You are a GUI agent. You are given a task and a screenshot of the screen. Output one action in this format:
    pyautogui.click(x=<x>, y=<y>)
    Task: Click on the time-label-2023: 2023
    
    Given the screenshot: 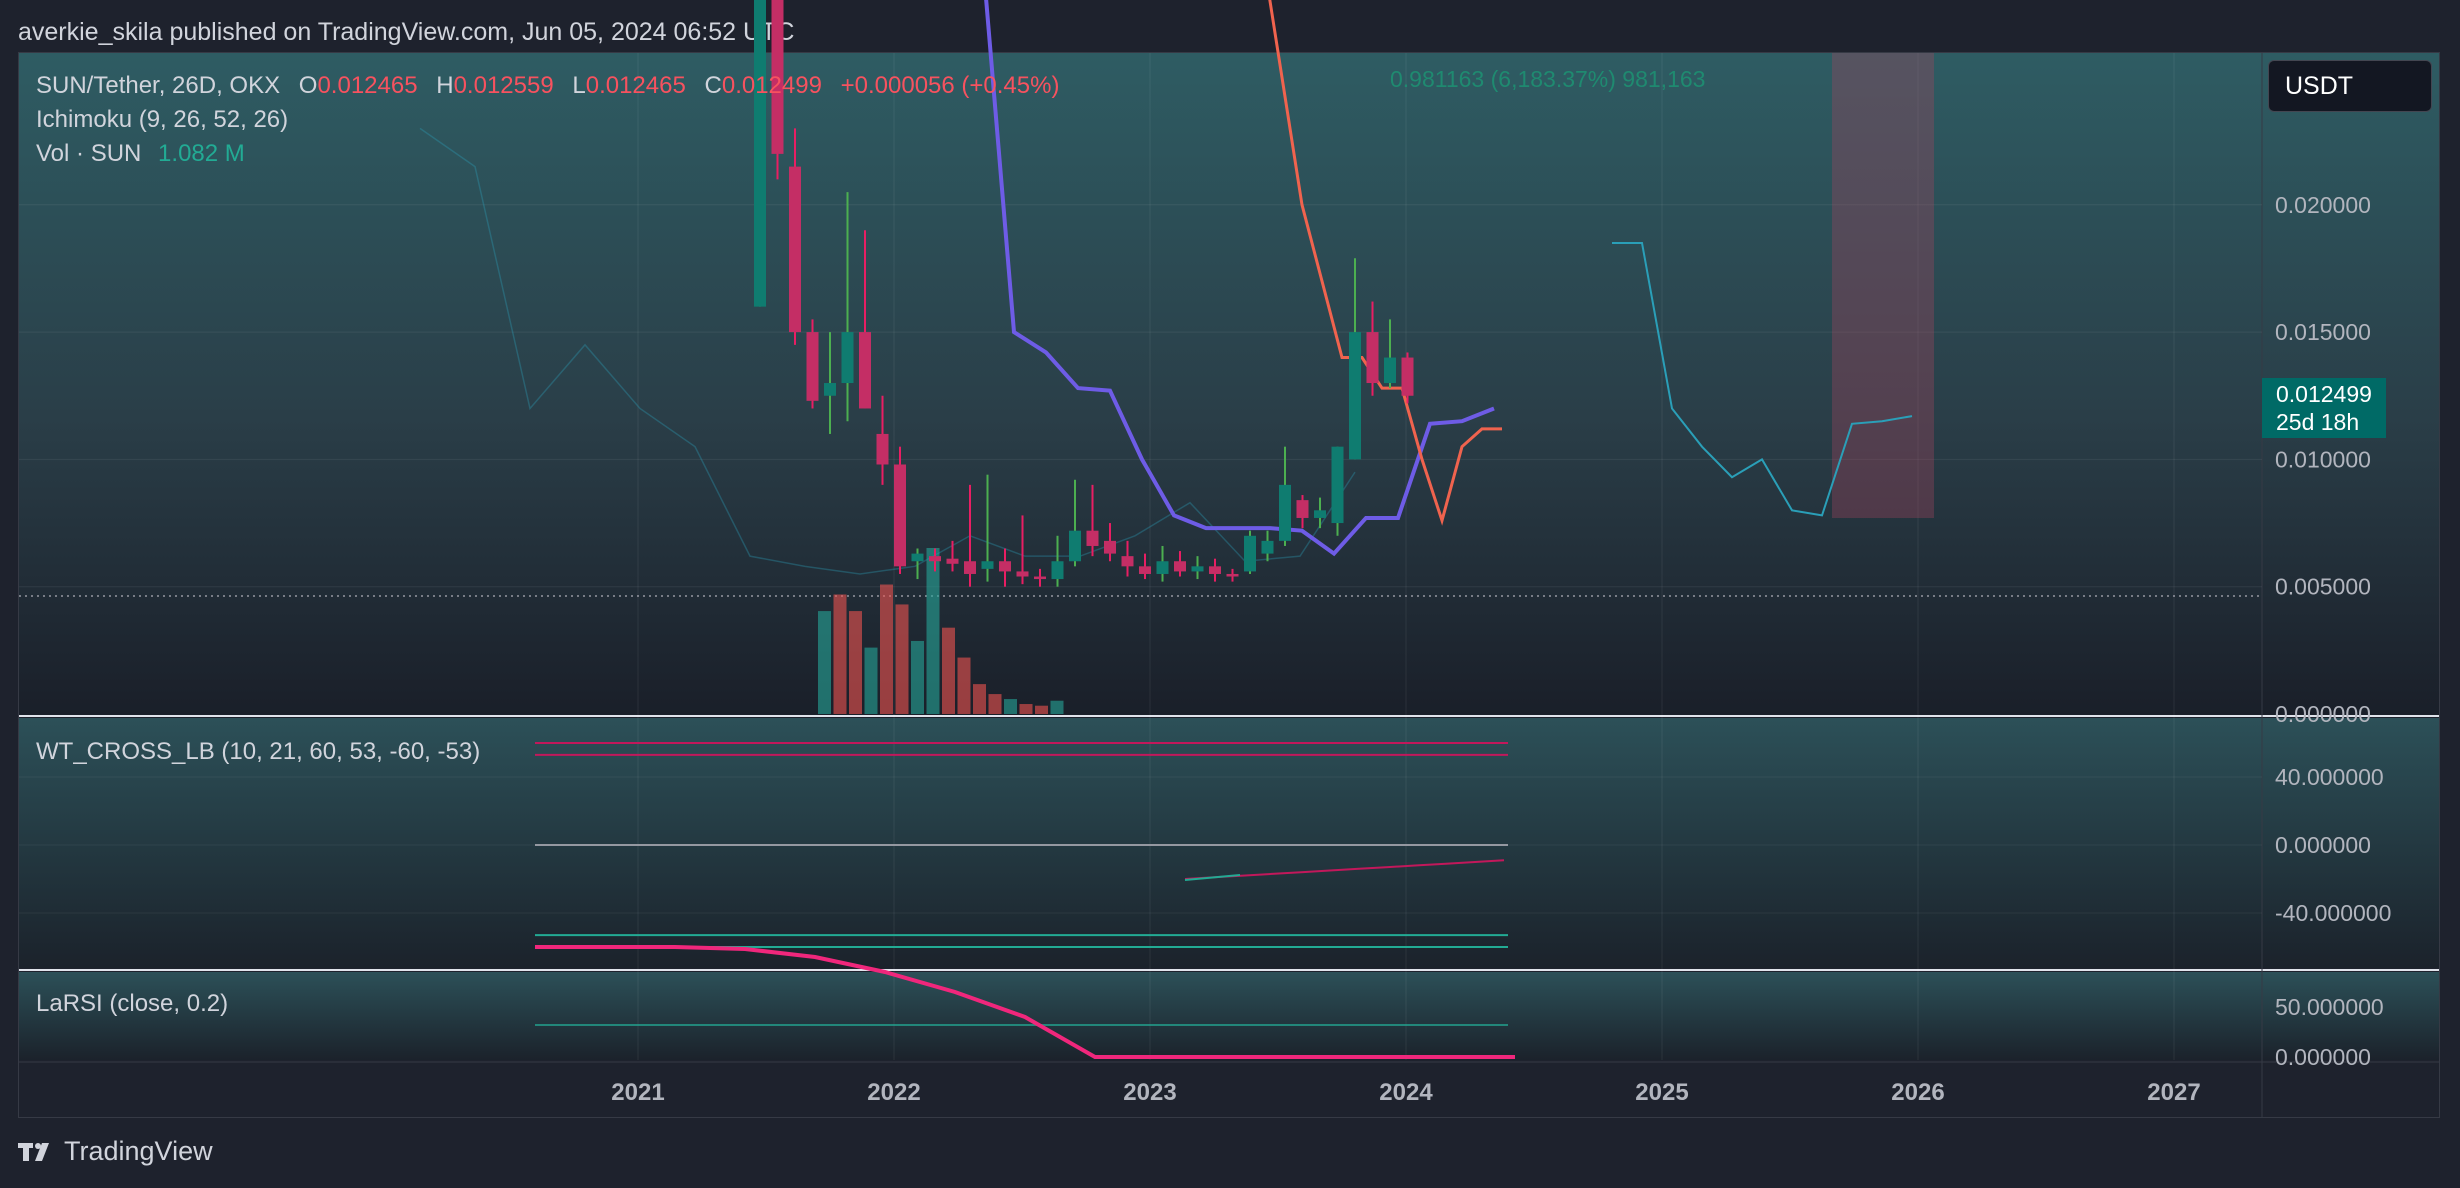 What is the action you would take?
    pyautogui.click(x=1149, y=1092)
    